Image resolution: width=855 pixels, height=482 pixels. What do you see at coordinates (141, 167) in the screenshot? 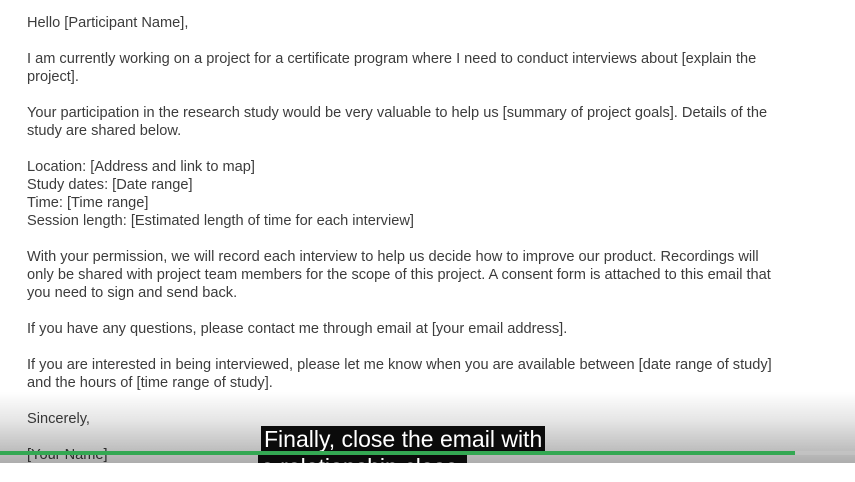
I see `location-line: Location: [Address and link to map]` at bounding box center [141, 167].